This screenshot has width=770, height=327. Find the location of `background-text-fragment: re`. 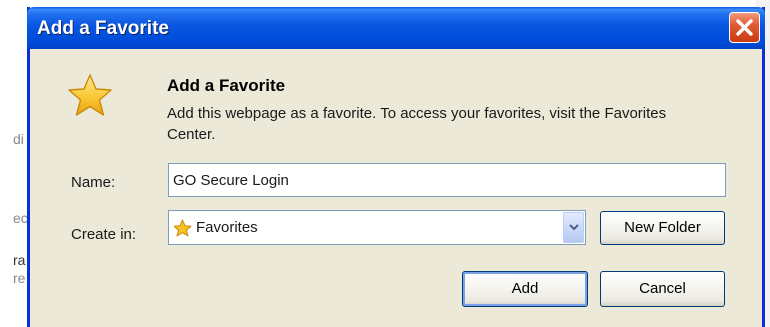

background-text-fragment: re is located at coordinates (19, 278).